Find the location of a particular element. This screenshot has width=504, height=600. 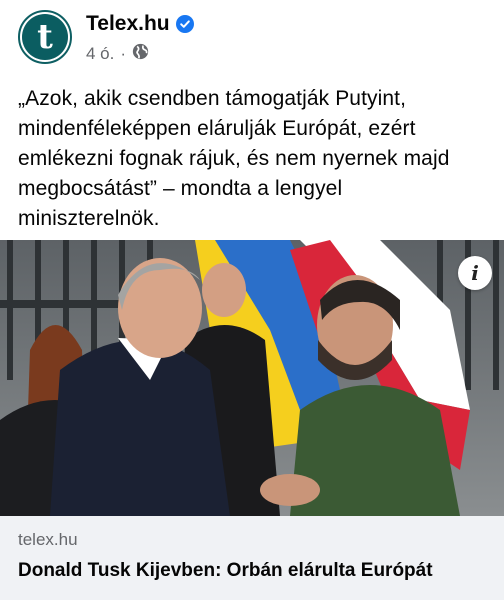

post-time: 4 ó. is located at coordinates (100, 54).